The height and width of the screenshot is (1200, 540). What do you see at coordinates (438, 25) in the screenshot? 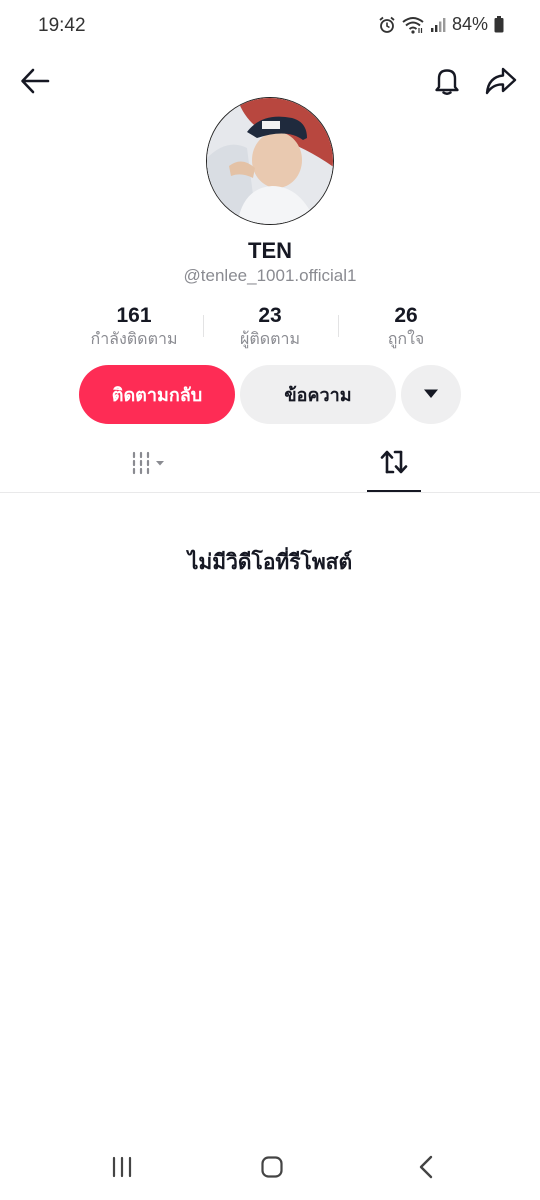
I see `signal-icon` at bounding box center [438, 25].